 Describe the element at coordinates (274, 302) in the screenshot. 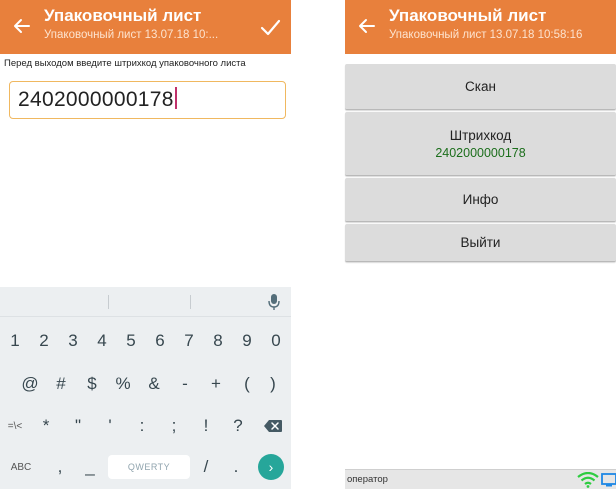

I see `microphone-icon` at that location.